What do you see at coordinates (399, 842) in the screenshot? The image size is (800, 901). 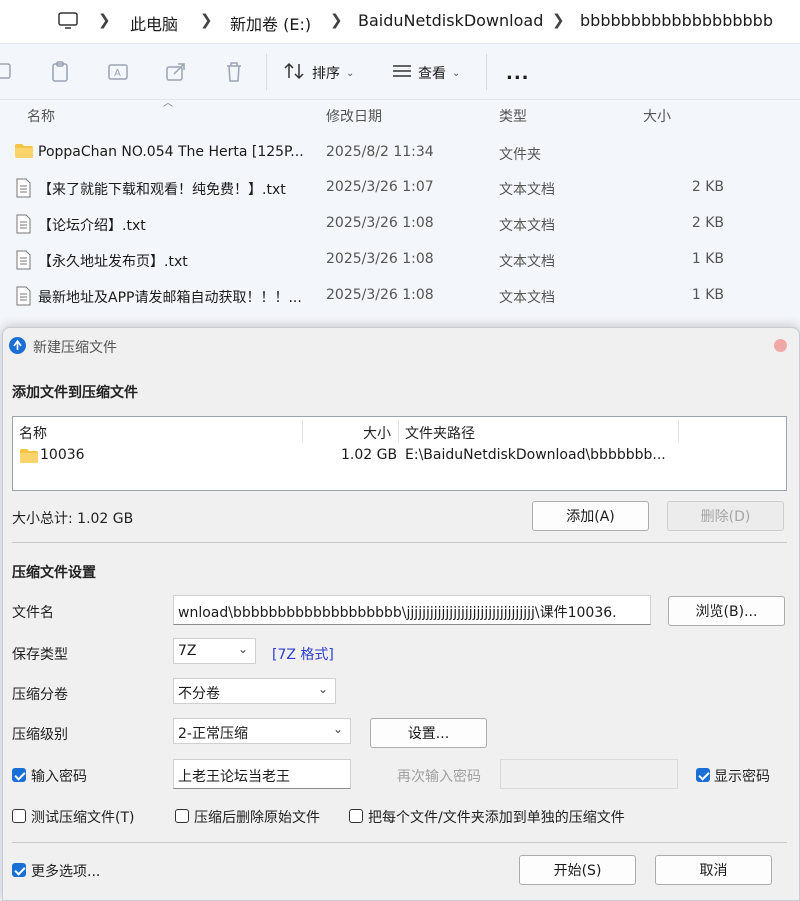 I see `divider` at bounding box center [399, 842].